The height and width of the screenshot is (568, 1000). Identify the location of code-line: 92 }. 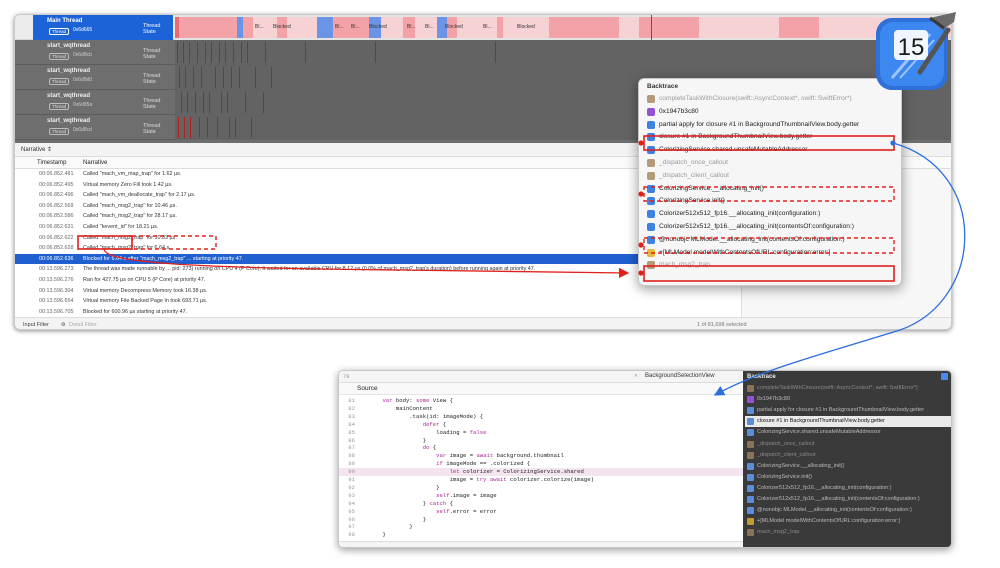
(541, 488).